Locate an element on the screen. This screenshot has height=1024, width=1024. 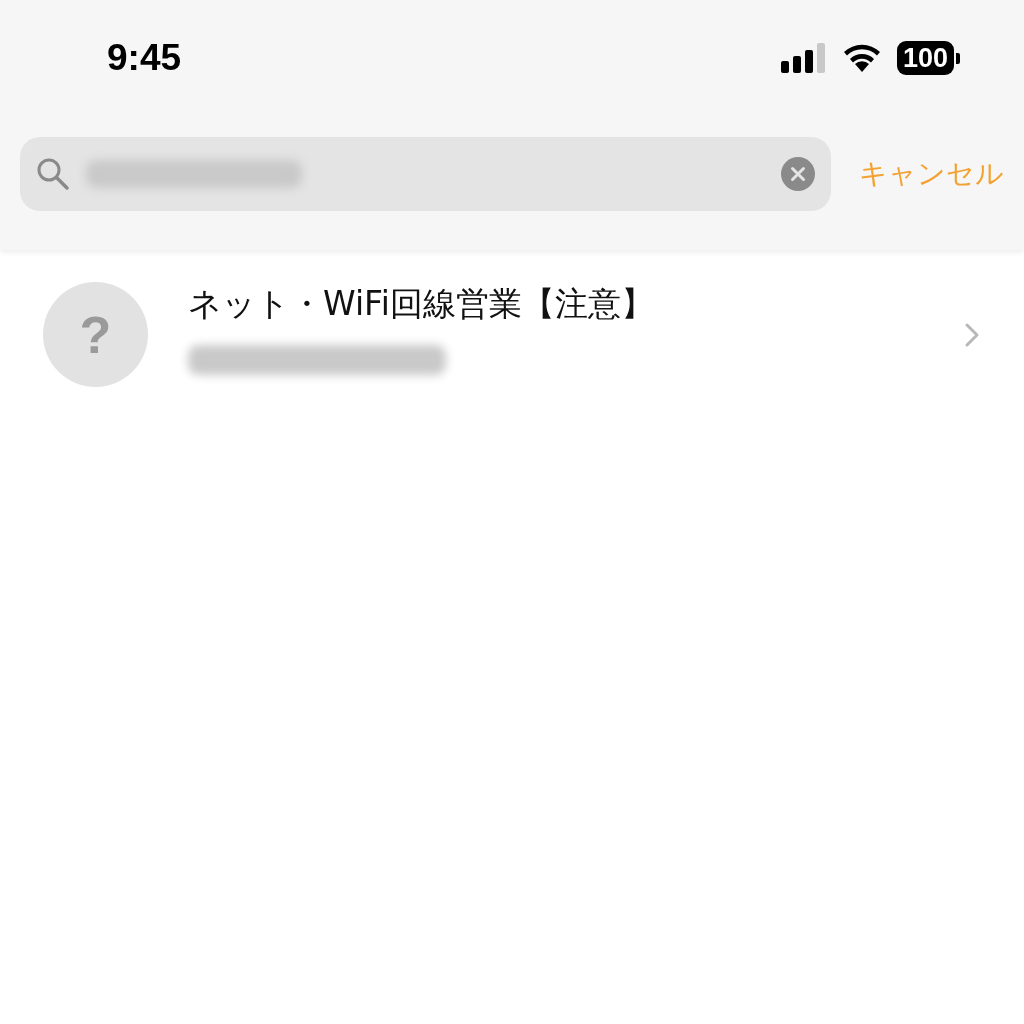
unknown-avatar: ? is located at coordinates (95, 334).